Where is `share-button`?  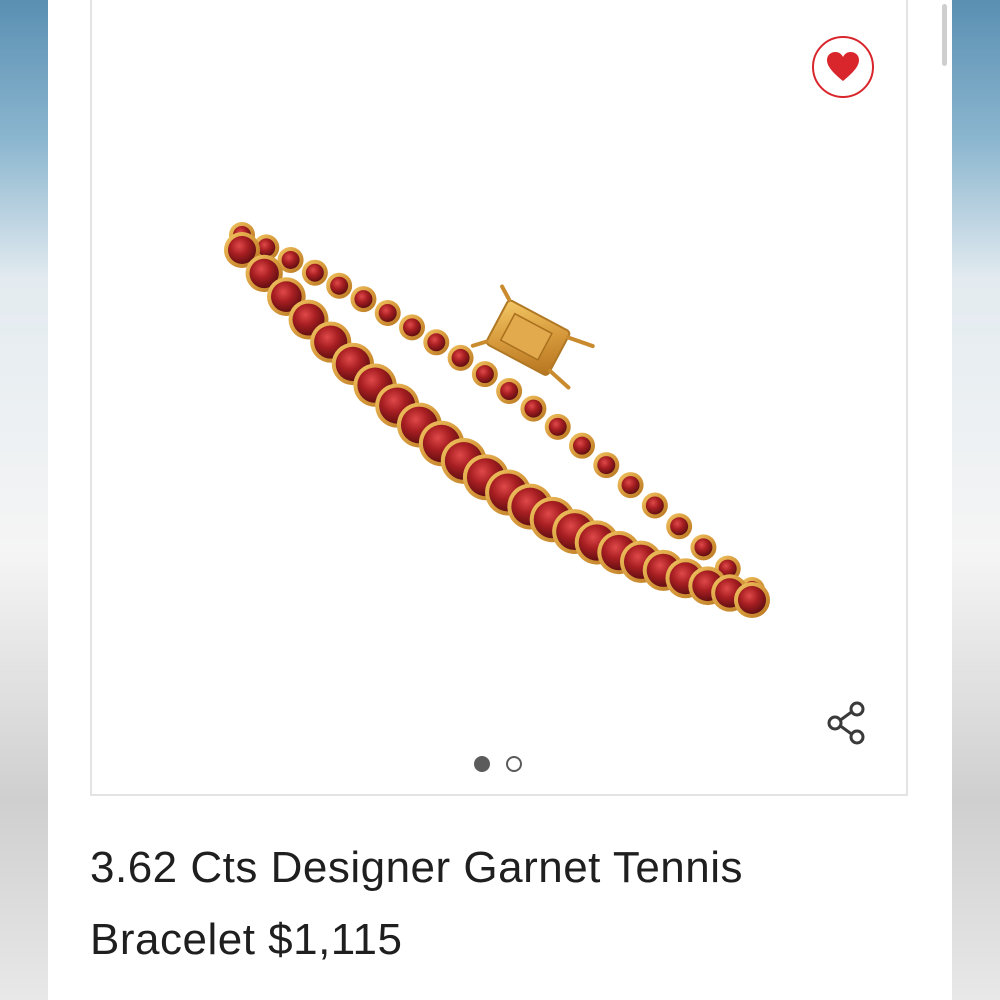 share-button is located at coordinates (847, 723).